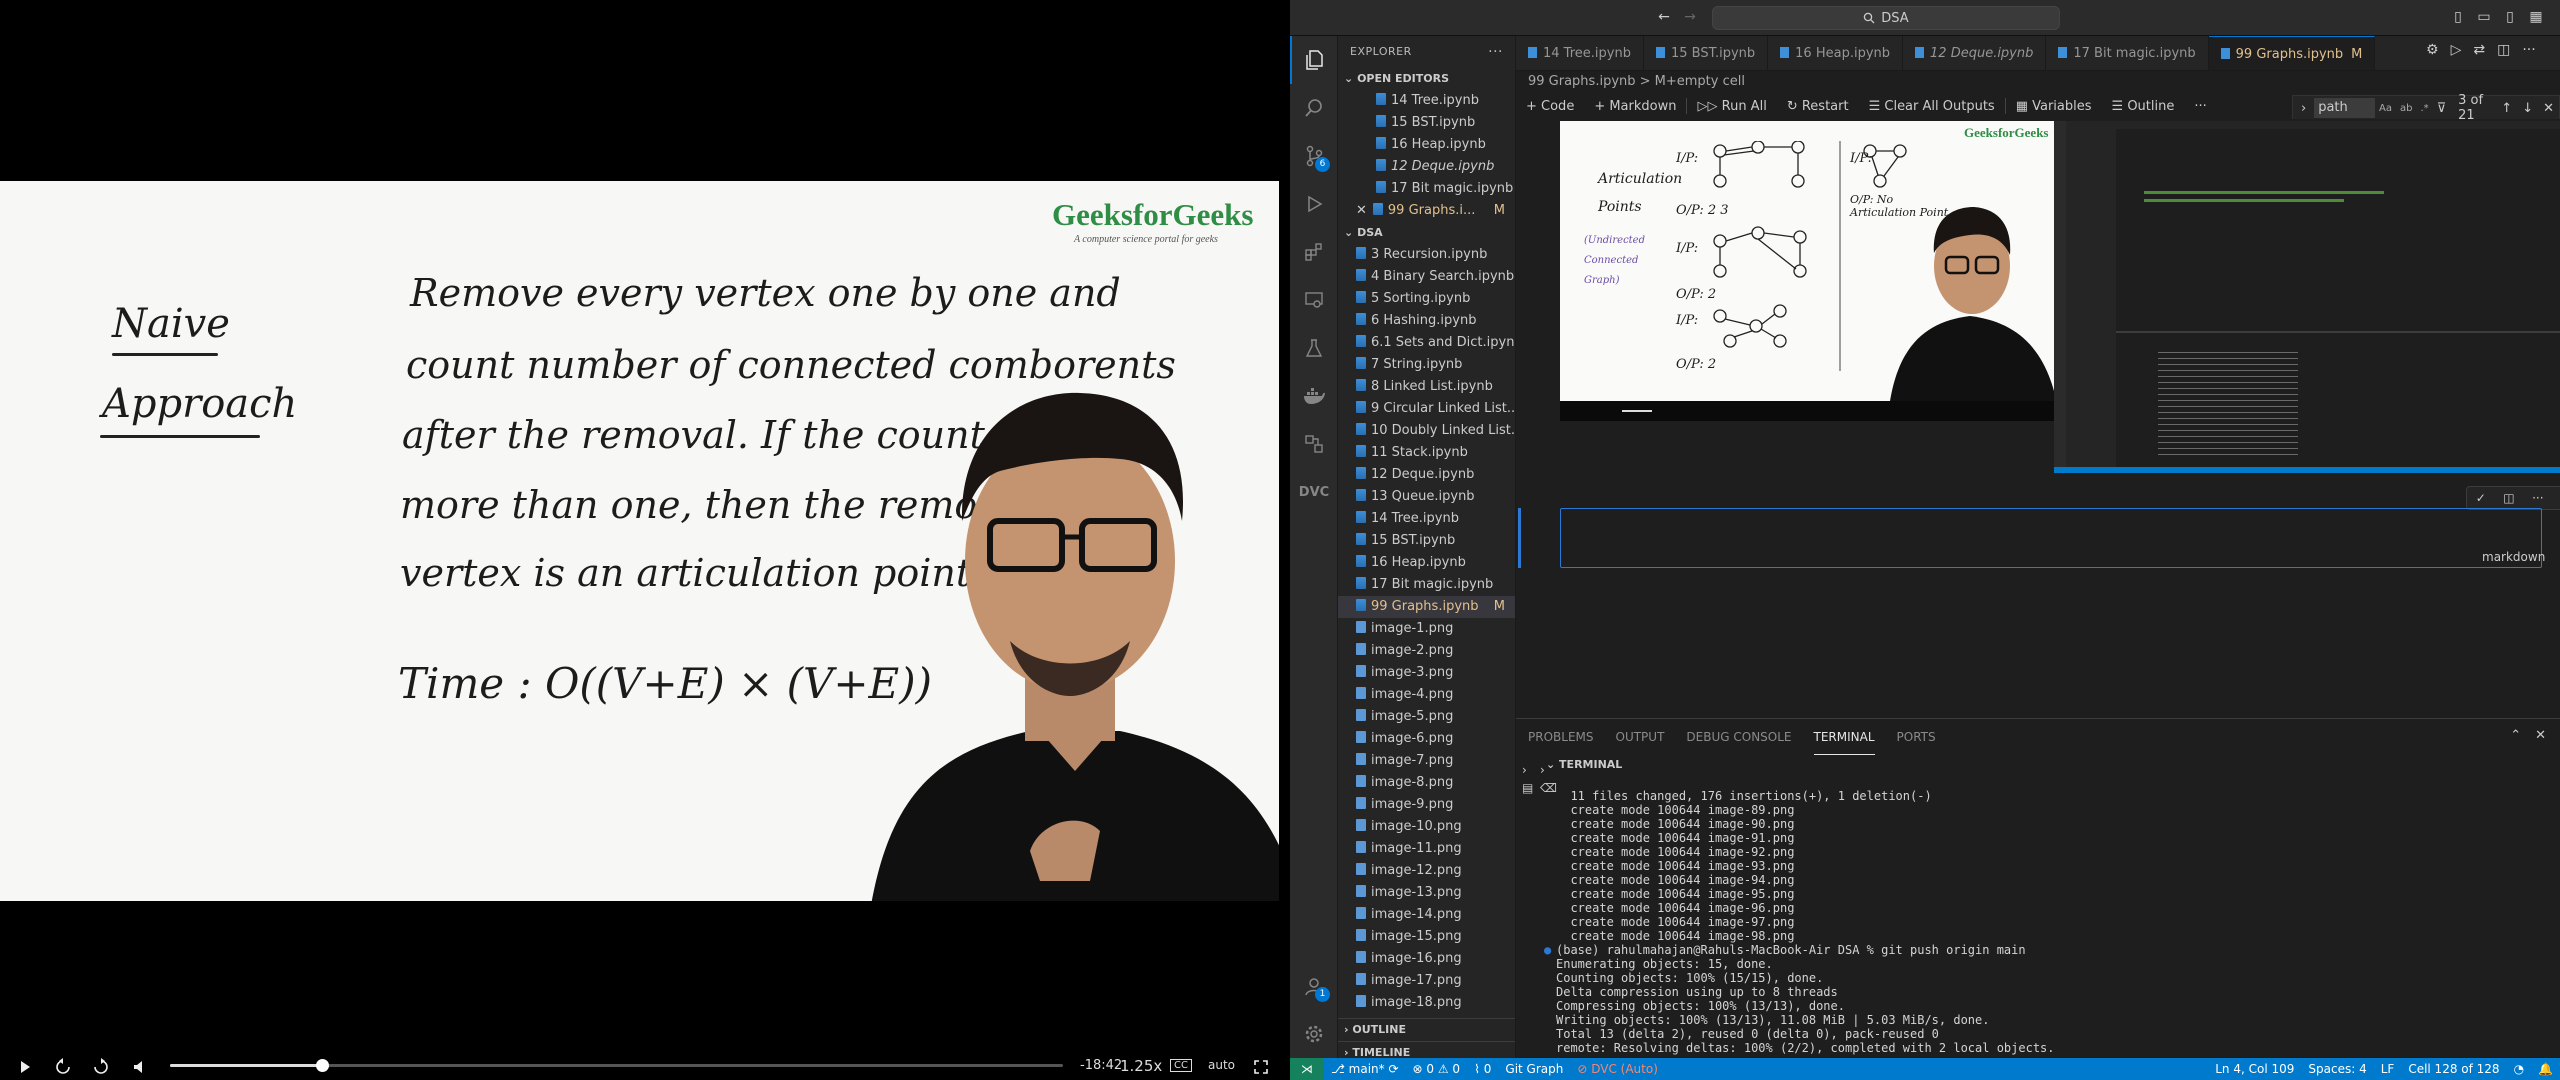 This screenshot has width=2560, height=1080. I want to click on empty-markdown-cell, so click(2051, 538).